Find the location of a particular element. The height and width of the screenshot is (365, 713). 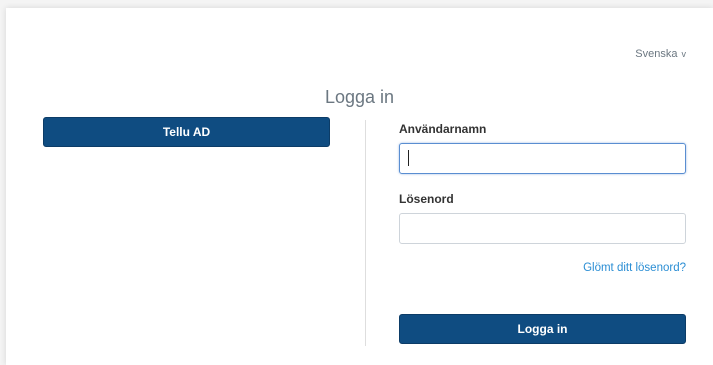

language-selector: Svenska v is located at coordinates (660, 54).